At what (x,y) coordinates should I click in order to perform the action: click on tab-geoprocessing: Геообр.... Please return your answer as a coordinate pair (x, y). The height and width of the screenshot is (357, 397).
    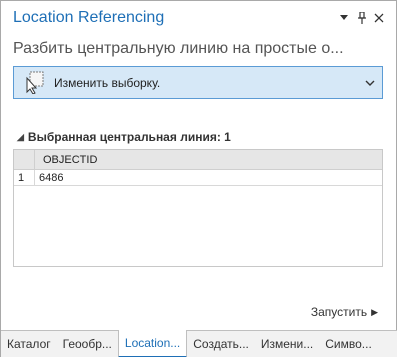
    Looking at the image, I should click on (87, 344).